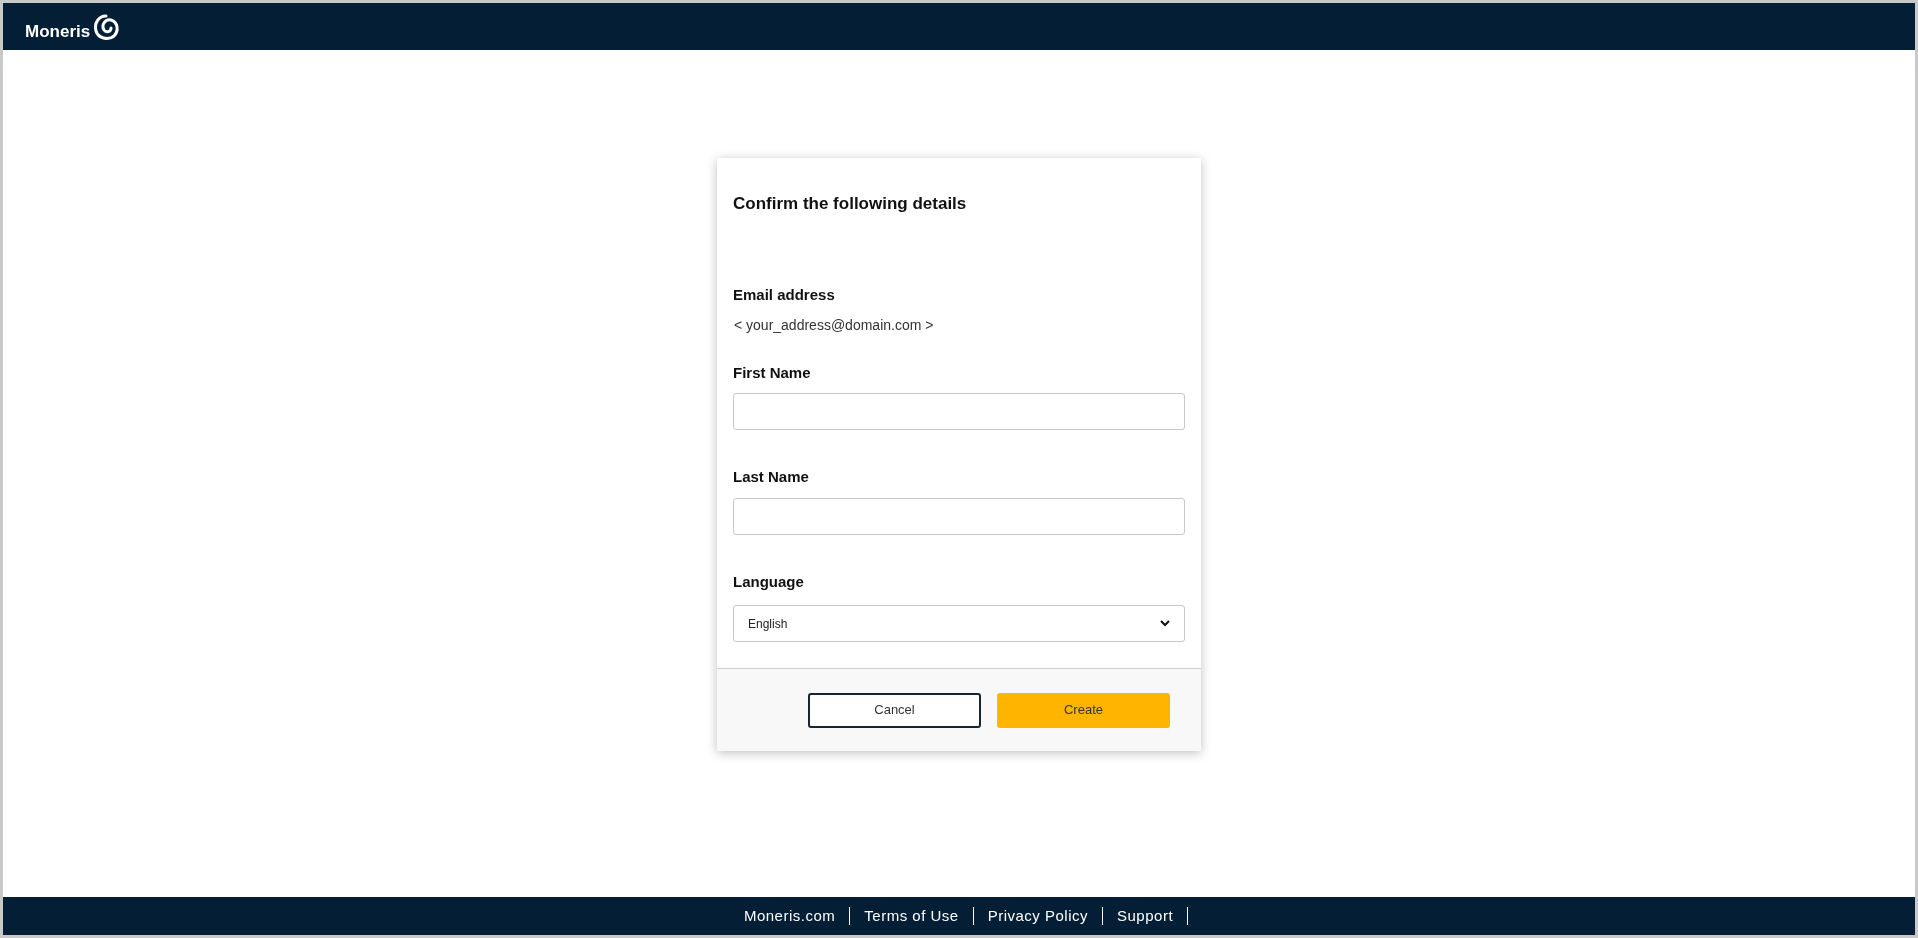 The height and width of the screenshot is (938, 1918). I want to click on cancel-button: Cancel, so click(894, 710).